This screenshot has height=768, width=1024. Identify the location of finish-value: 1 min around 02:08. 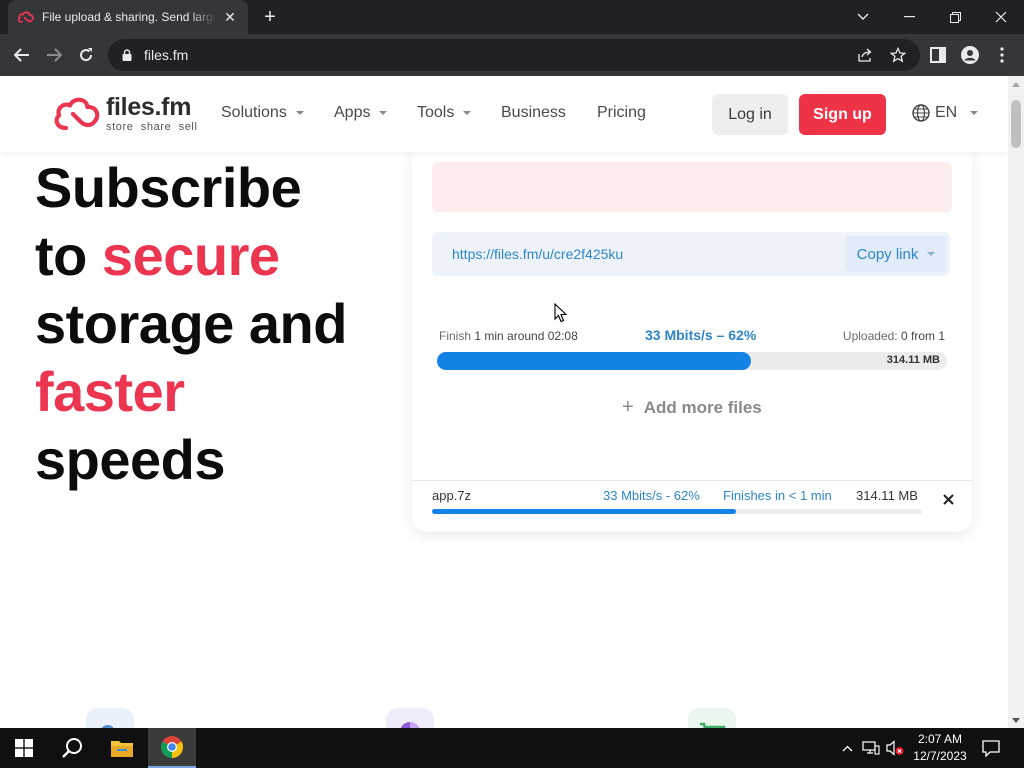
(526, 336).